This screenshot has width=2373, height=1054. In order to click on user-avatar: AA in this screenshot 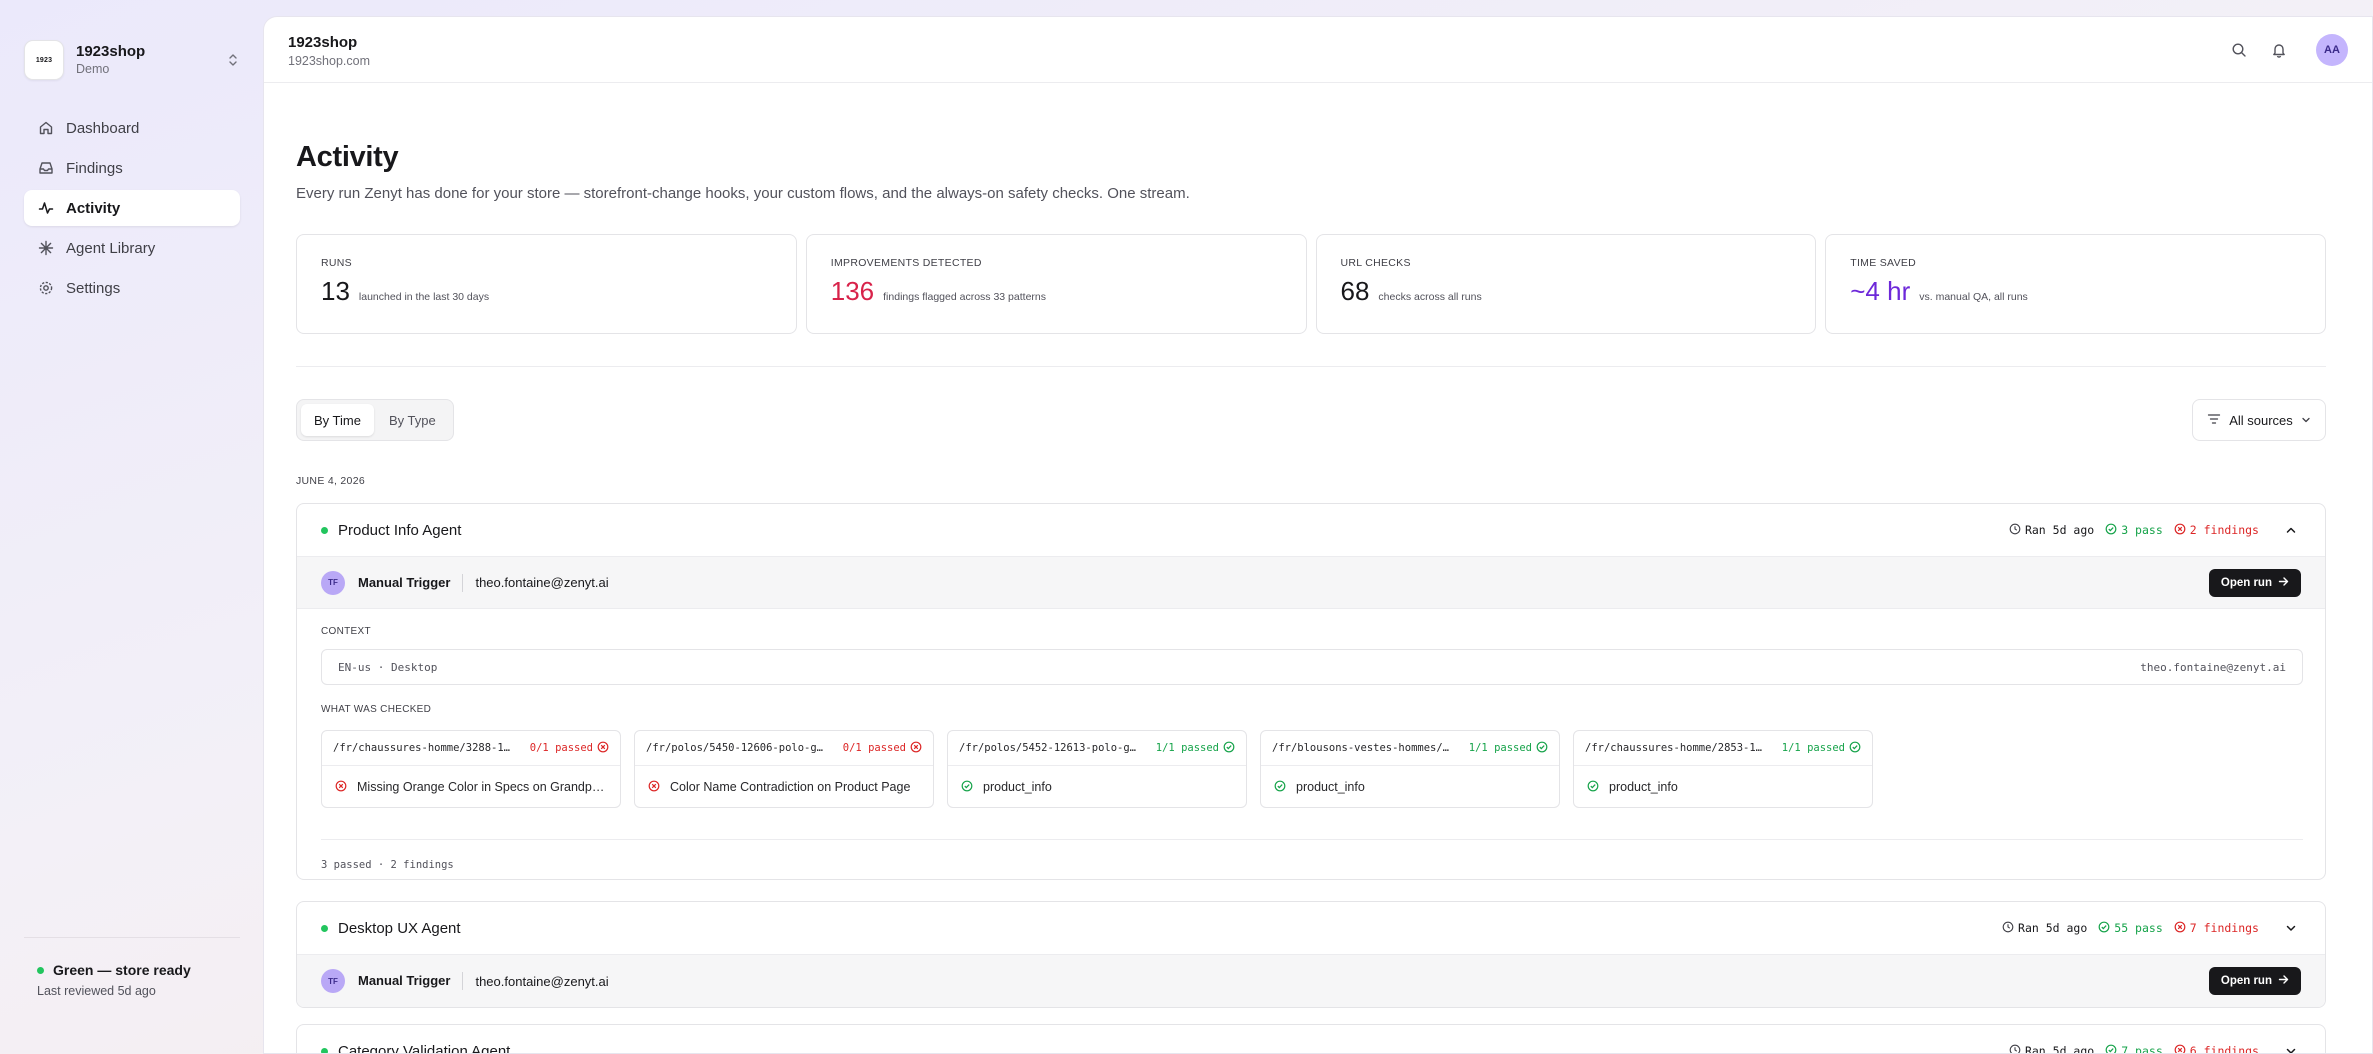, I will do `click(2332, 50)`.